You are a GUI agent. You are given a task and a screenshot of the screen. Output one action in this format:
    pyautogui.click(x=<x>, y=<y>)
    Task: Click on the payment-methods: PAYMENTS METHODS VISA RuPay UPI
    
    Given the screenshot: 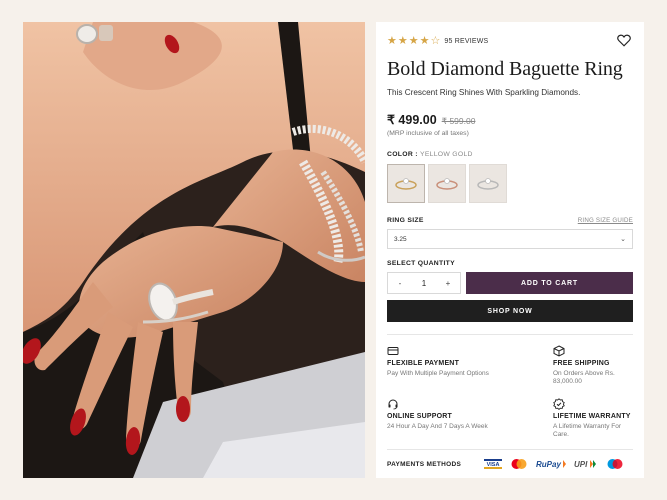 What is the action you would take?
    pyautogui.click(x=510, y=464)
    